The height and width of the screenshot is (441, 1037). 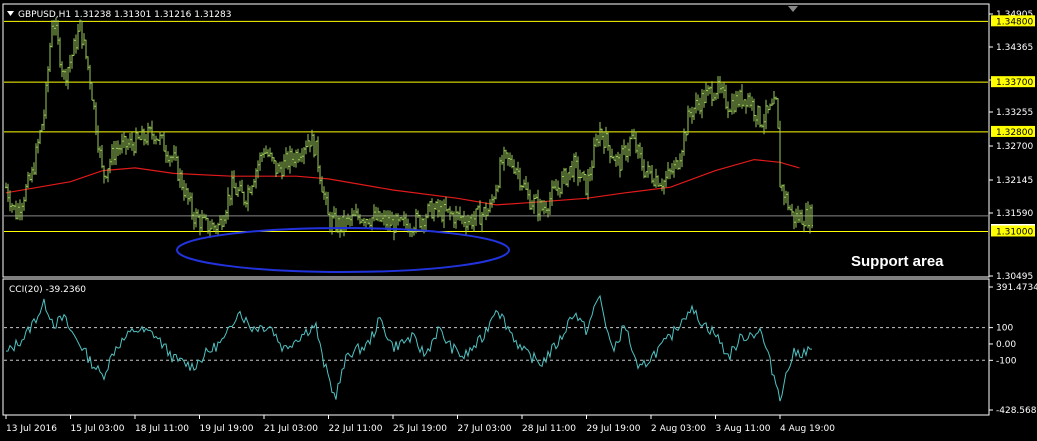 I want to click on price-tick-label: 1.33255, so click(x=1014, y=113).